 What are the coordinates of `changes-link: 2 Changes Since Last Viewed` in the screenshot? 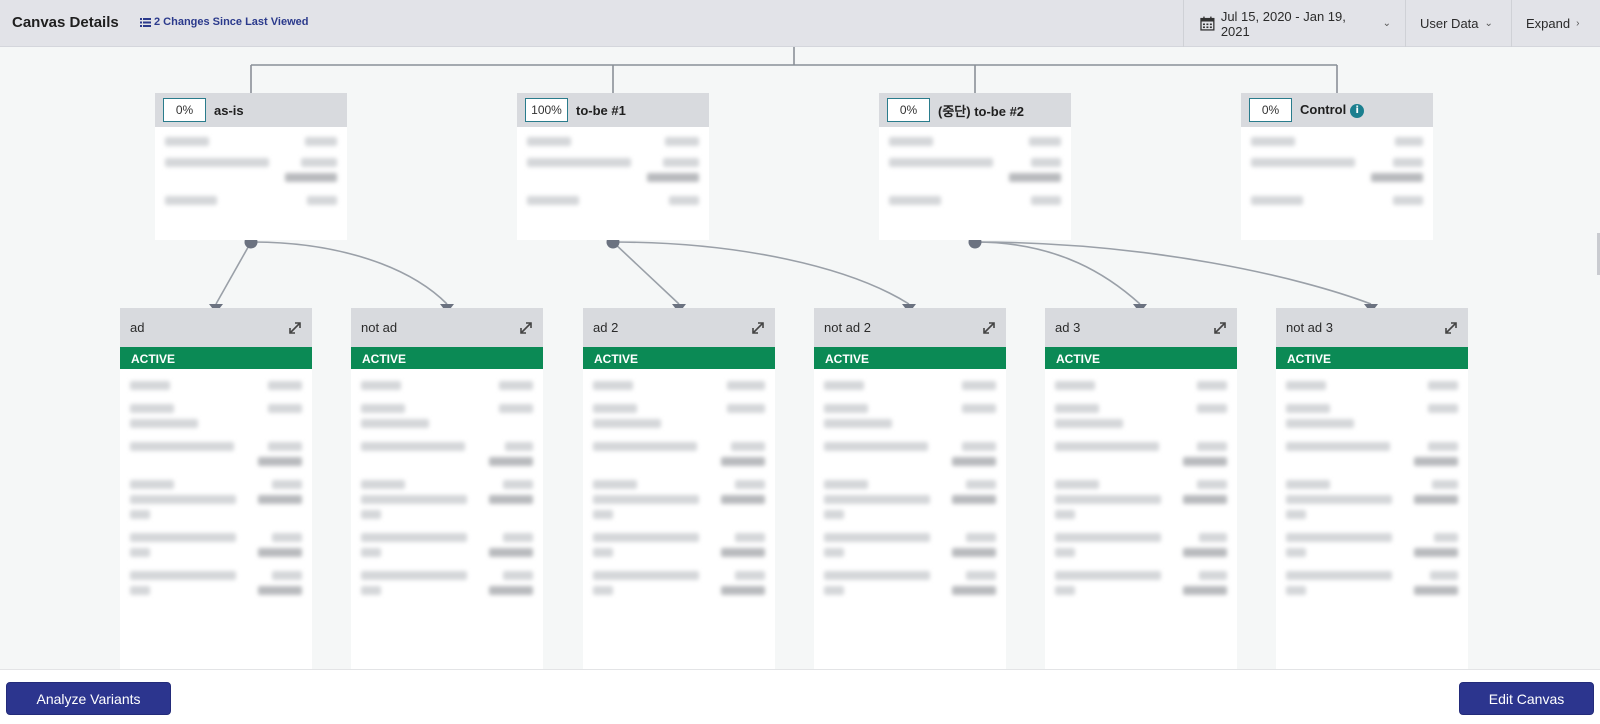 It's located at (224, 22).